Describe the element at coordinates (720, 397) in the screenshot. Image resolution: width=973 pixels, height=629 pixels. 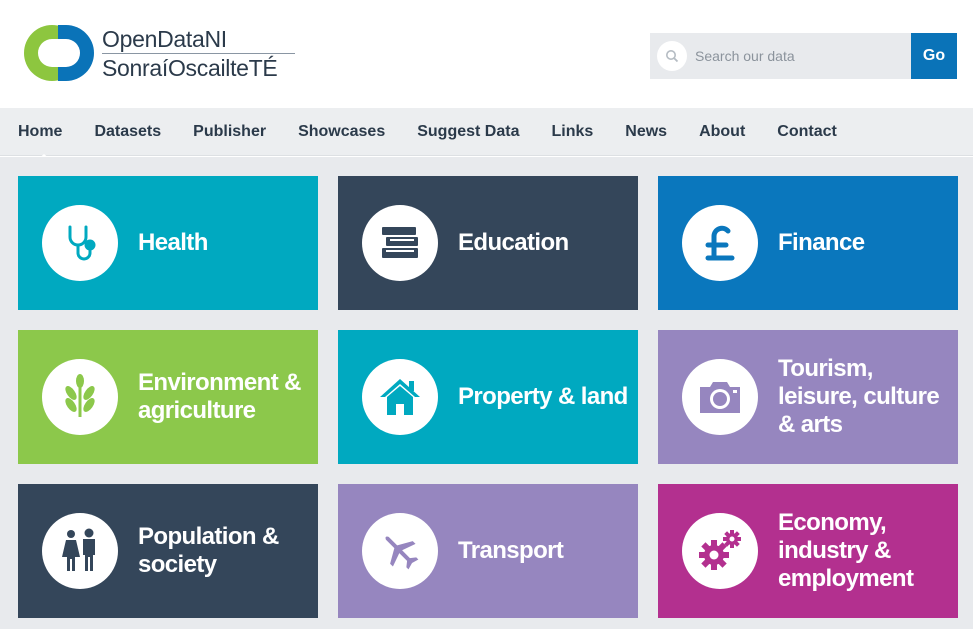
I see `camera-icon` at that location.